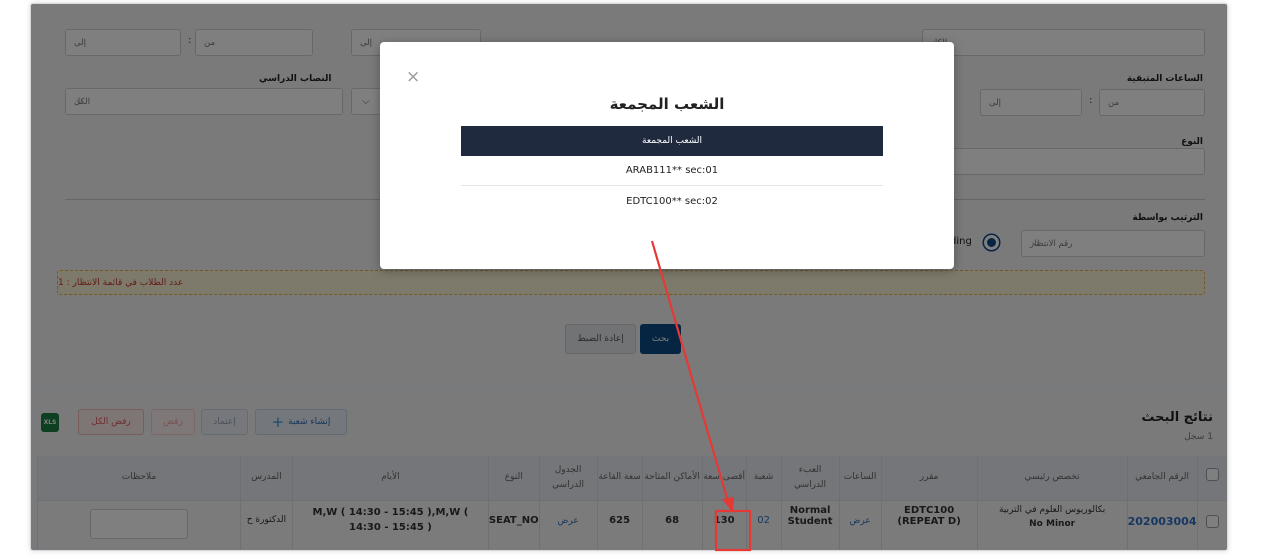  Describe the element at coordinates (672, 201) in the screenshot. I see `combined-section-row: EDTC100** sec:02` at that location.